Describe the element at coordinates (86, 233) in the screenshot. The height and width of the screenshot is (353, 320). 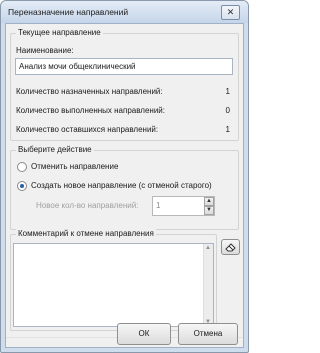
I see `comment-group-title: Комментарий к отмене направления` at that location.